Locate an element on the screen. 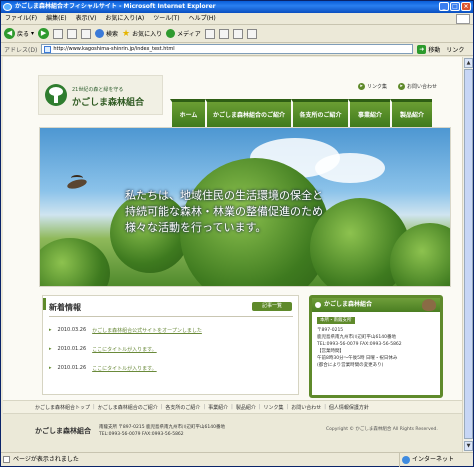  footer-link-products: 製品紹介 is located at coordinates (246, 407).